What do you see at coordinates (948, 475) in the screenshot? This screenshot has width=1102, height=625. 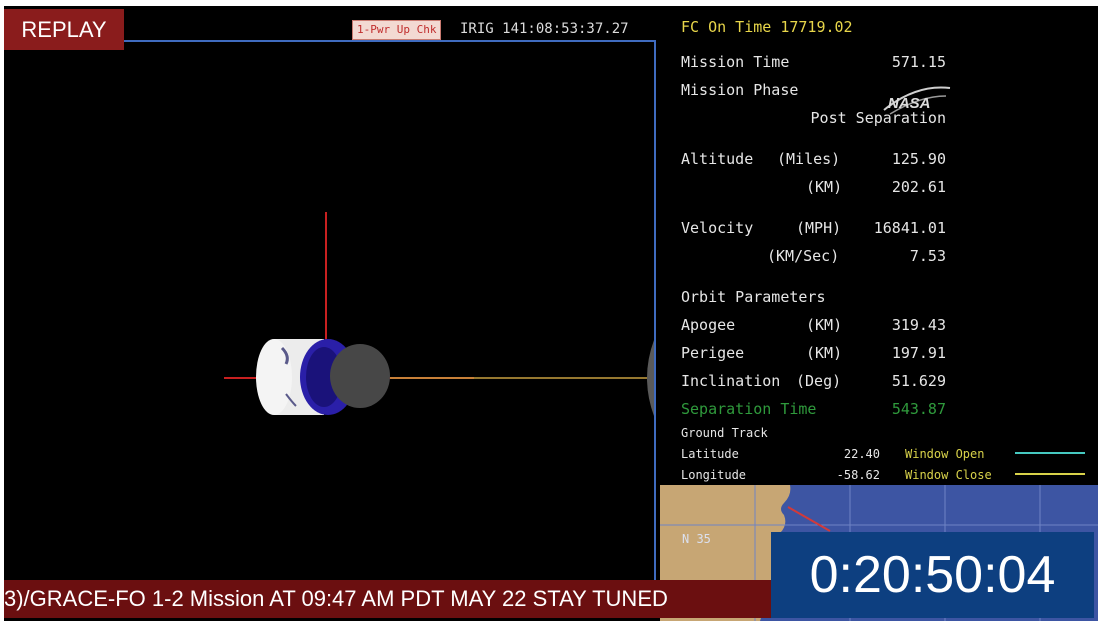 I see `window-close-label: Window Close` at bounding box center [948, 475].